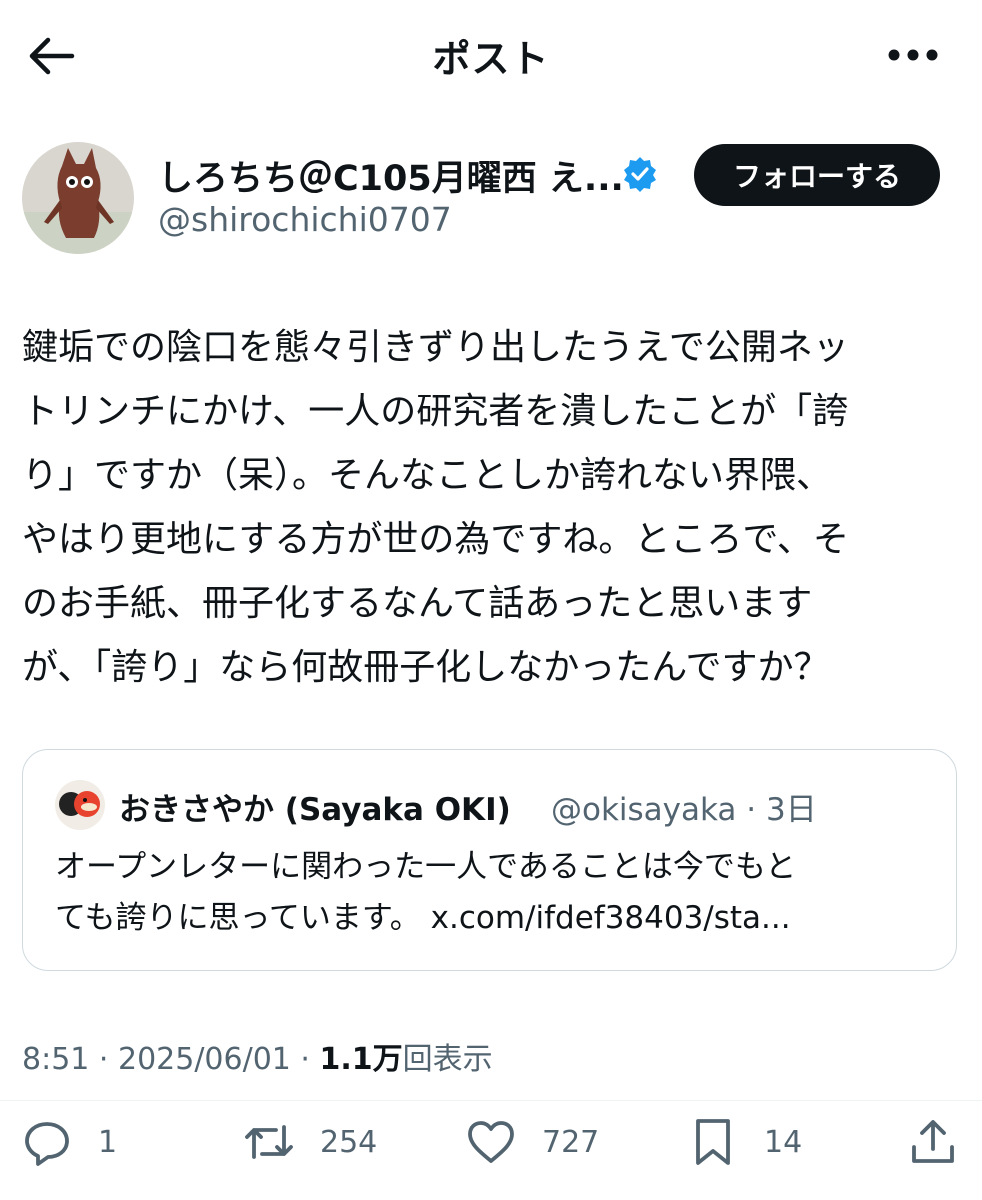 This screenshot has height=1200, width=982. I want to click on author-handle: @shirochichi0707, so click(305, 219).